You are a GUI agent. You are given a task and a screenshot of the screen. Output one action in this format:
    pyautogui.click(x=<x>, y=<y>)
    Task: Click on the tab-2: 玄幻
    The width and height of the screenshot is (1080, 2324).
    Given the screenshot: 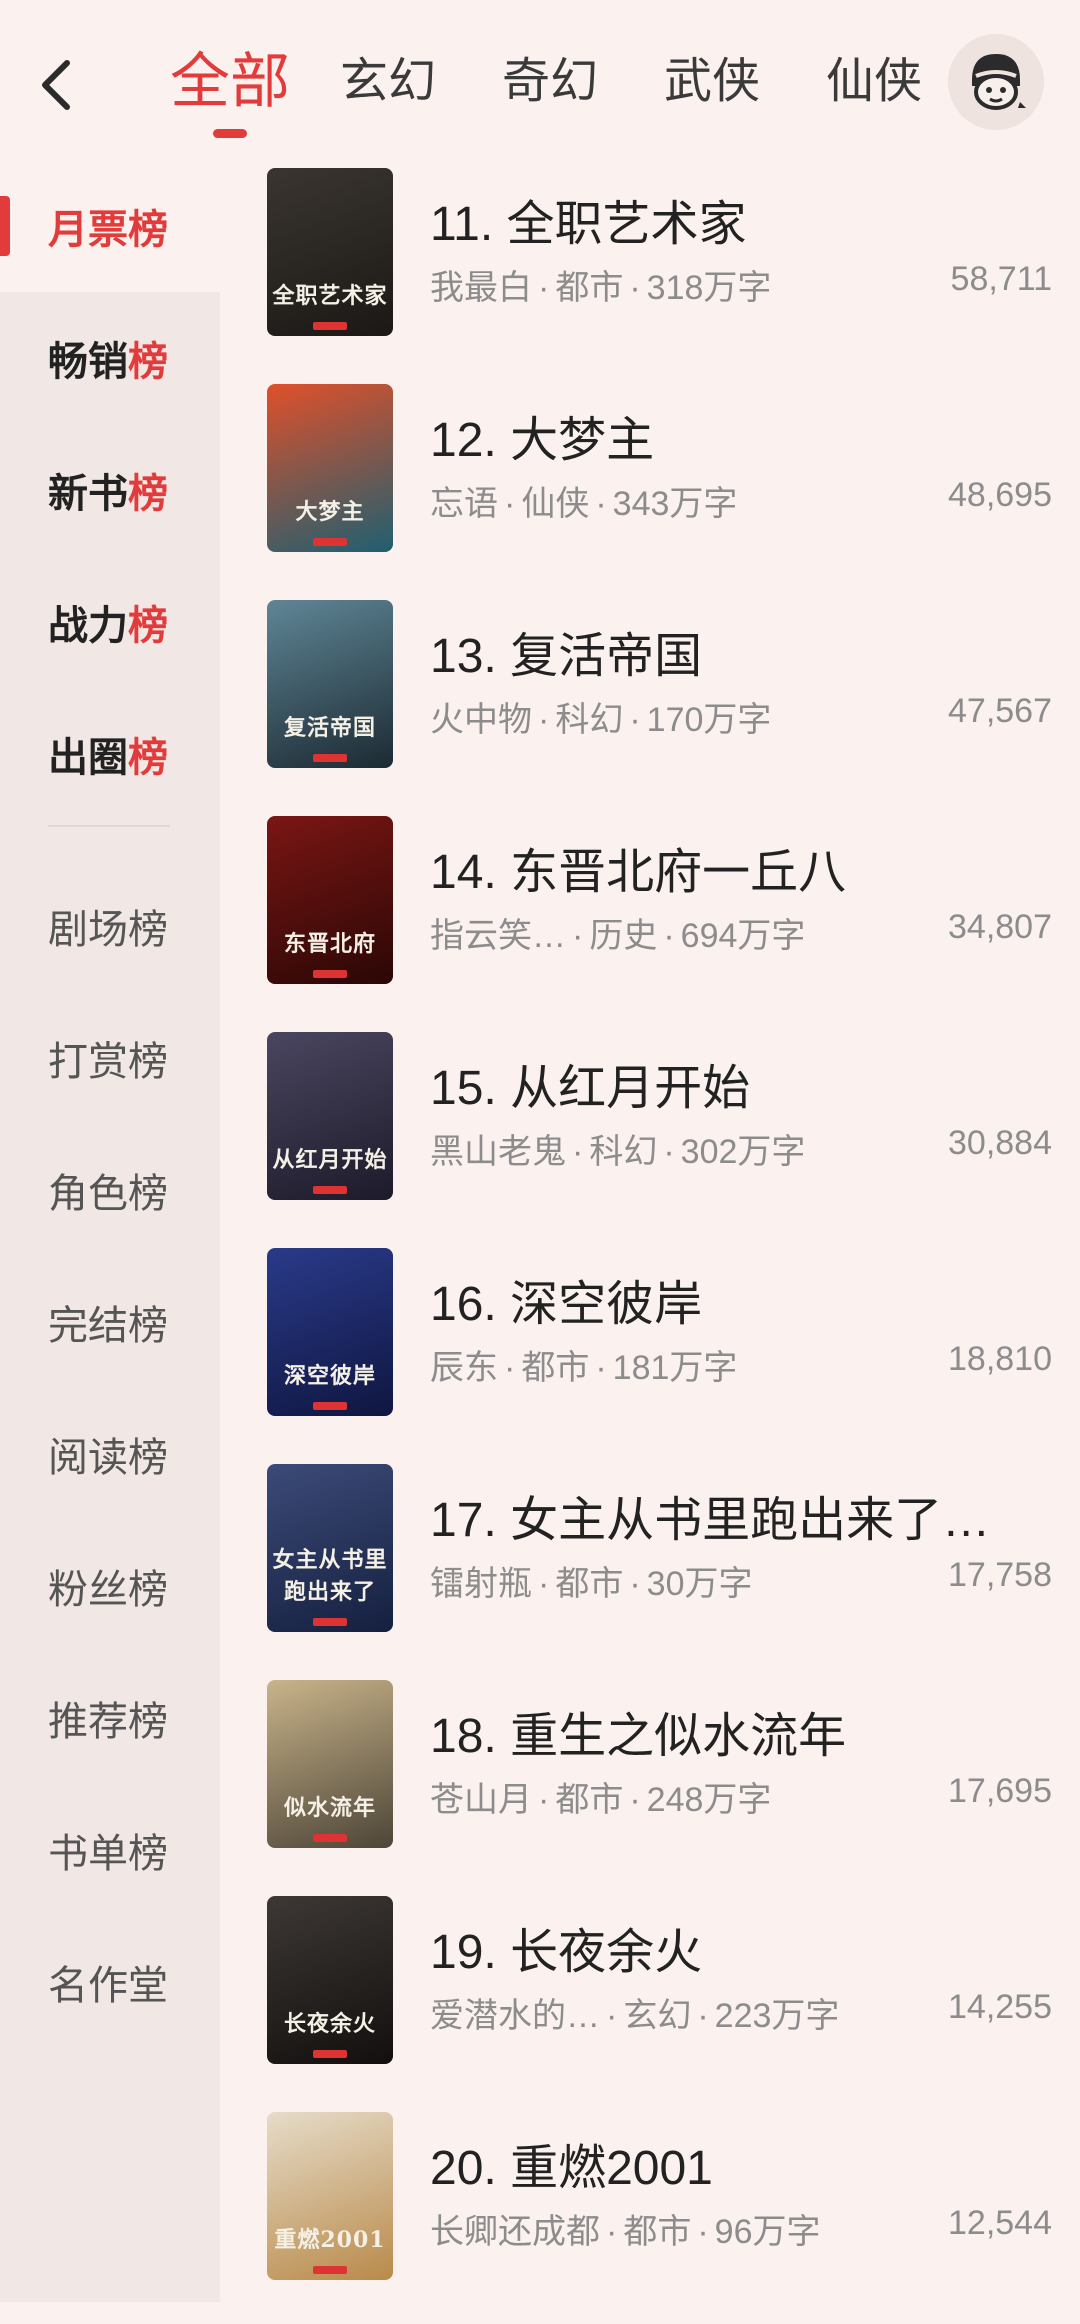 What is the action you would take?
    pyautogui.click(x=388, y=82)
    